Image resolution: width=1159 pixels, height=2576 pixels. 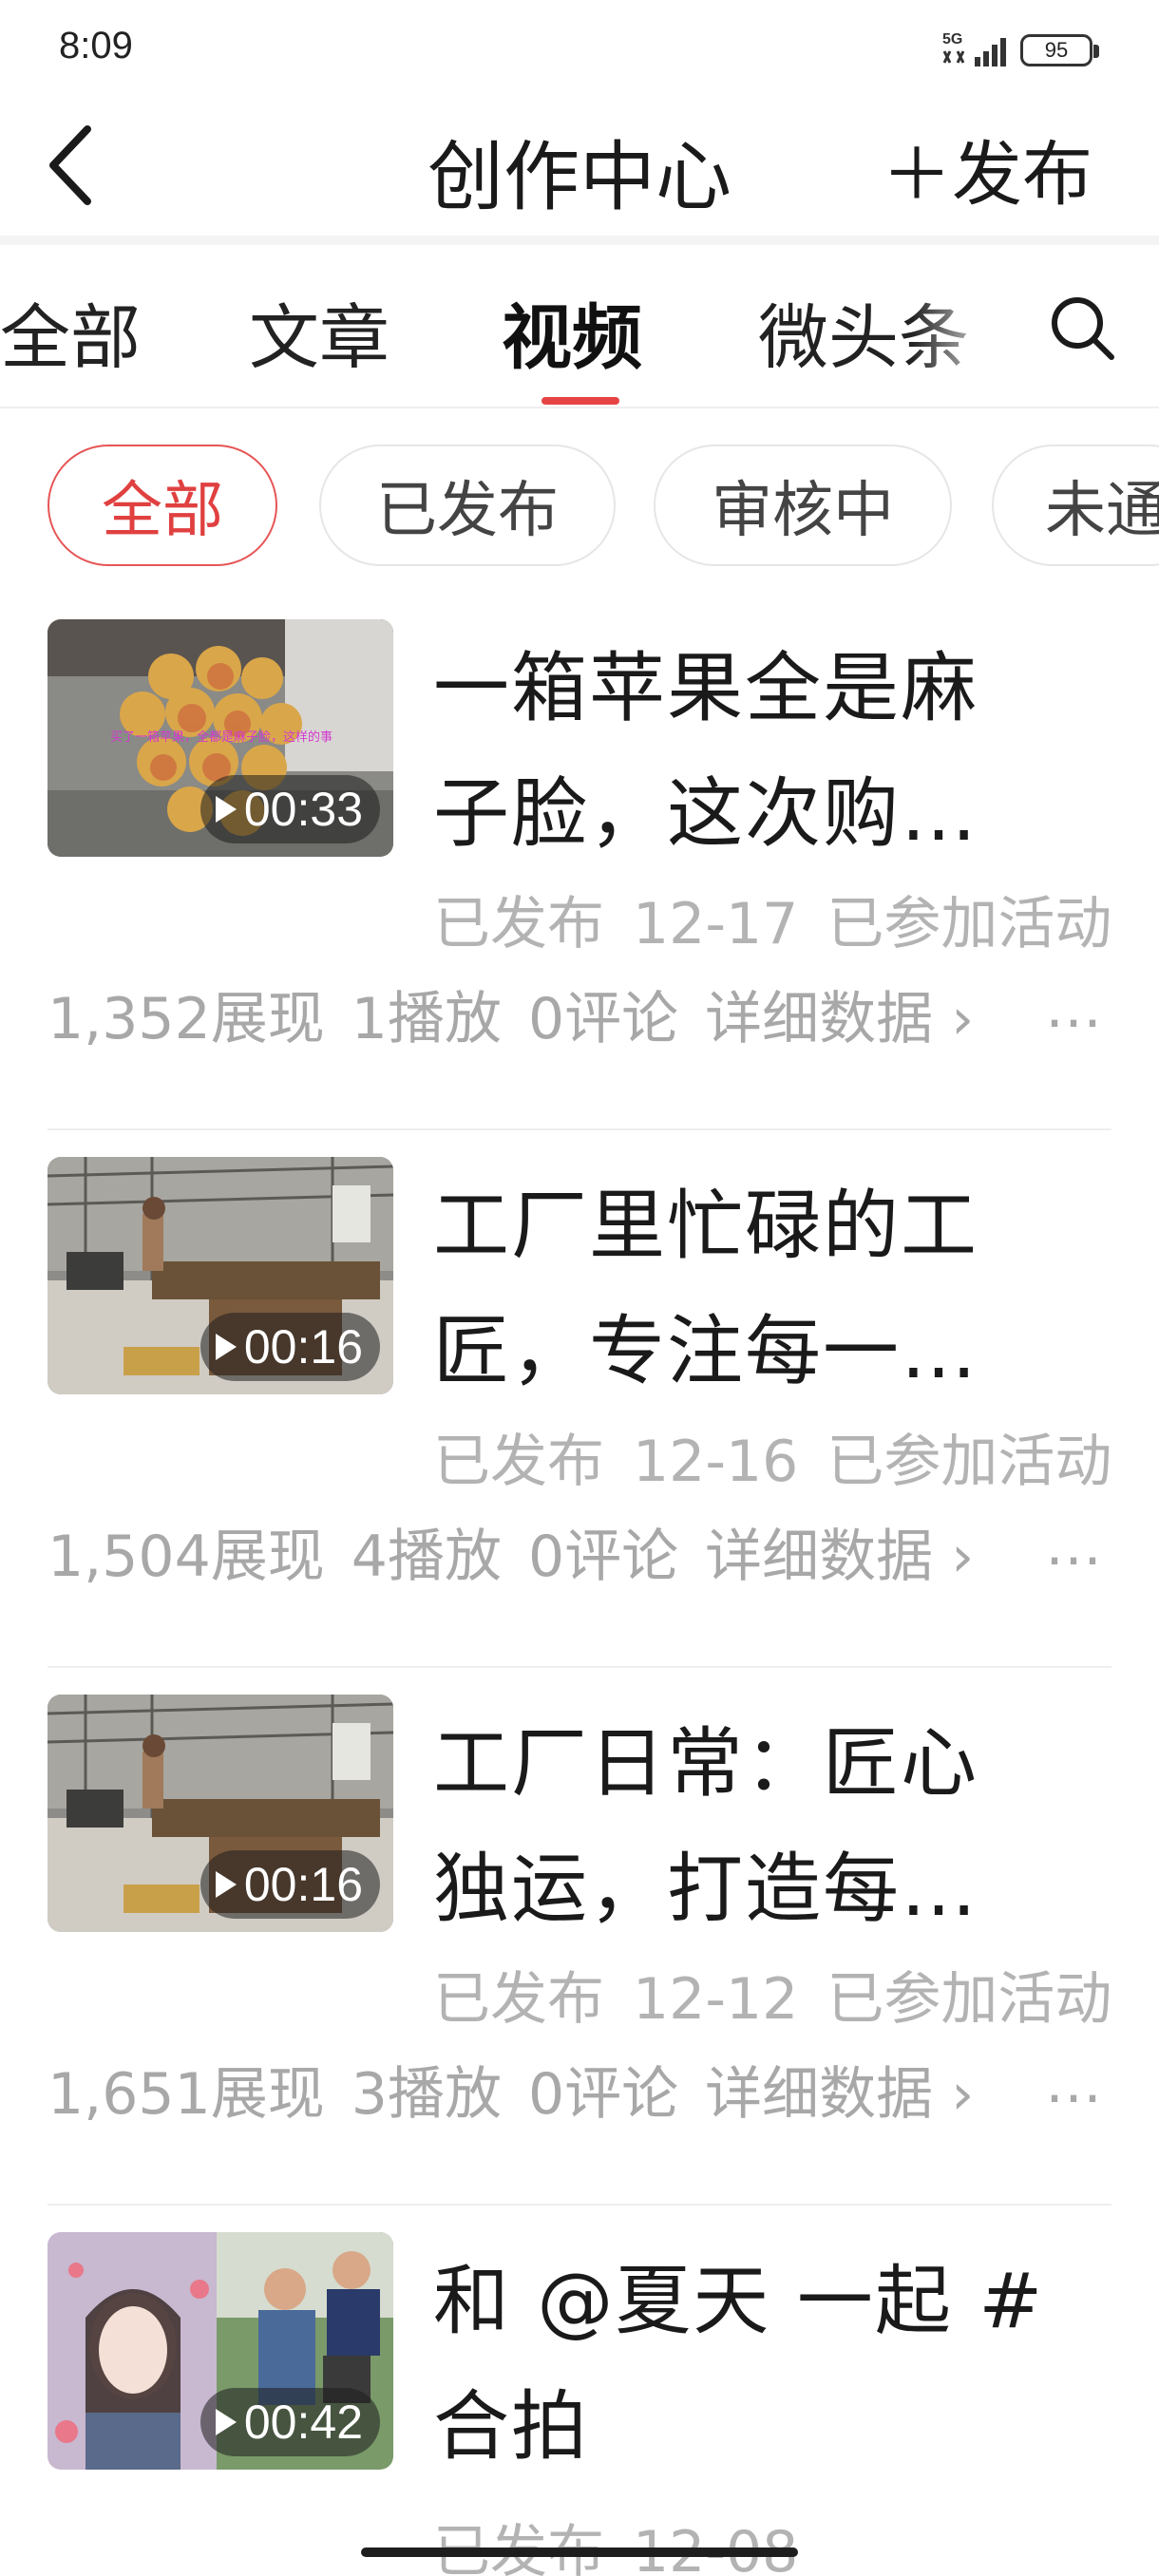 What do you see at coordinates (186, 2094) in the screenshot?
I see `impressions-count: 1,651展现` at bounding box center [186, 2094].